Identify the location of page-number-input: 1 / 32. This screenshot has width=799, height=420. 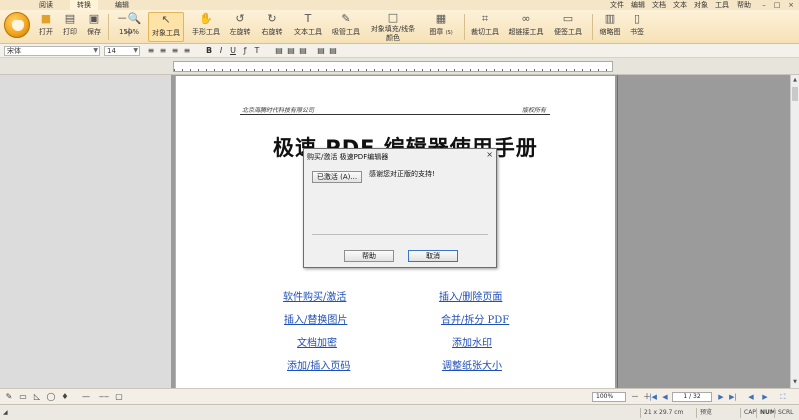
(692, 397).